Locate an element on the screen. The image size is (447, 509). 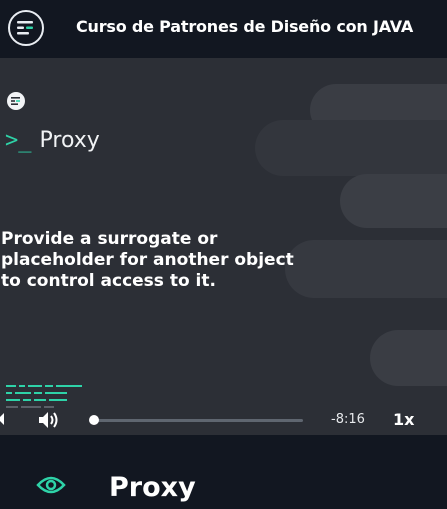
menu-button is located at coordinates (26, 28).